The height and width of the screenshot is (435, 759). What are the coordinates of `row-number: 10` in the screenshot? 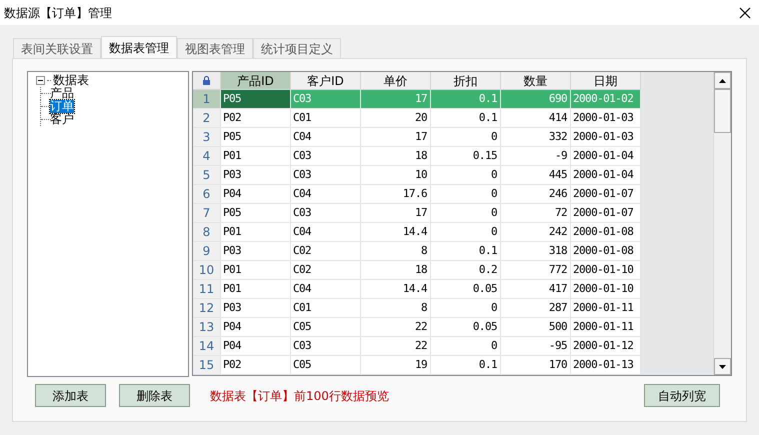 It's located at (207, 270).